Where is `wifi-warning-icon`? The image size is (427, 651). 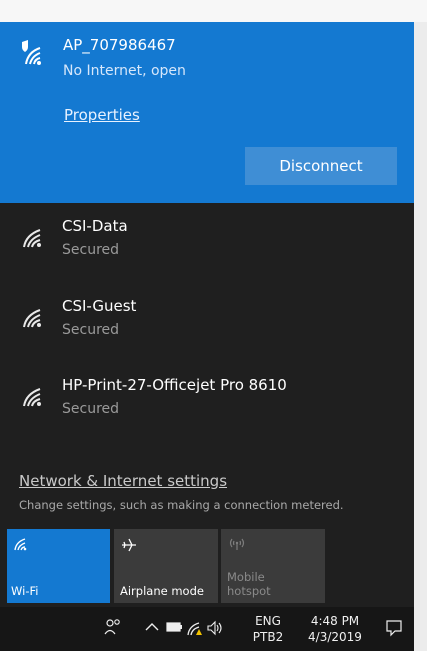
wifi-warning-icon is located at coordinates (195, 629).